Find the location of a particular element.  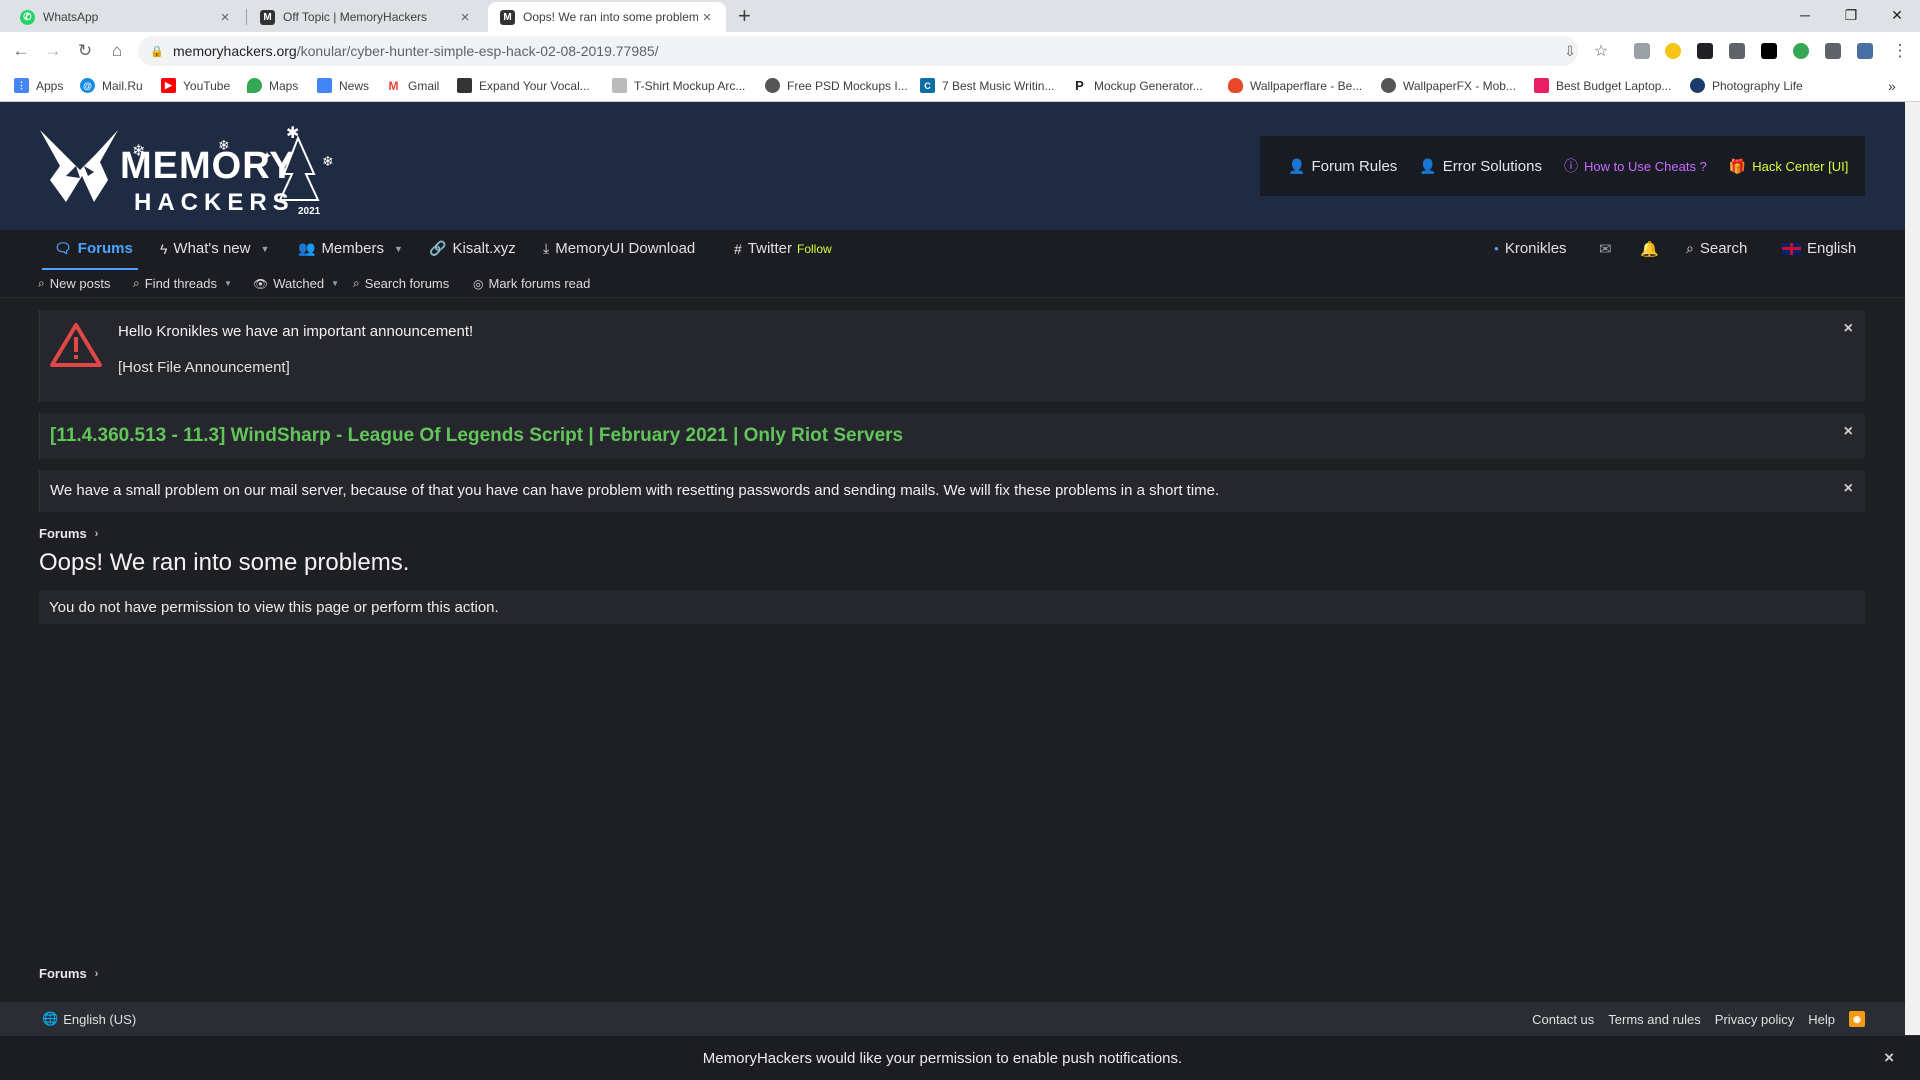

bookmark-youtube: ▶ YouTube is located at coordinates (195, 85).